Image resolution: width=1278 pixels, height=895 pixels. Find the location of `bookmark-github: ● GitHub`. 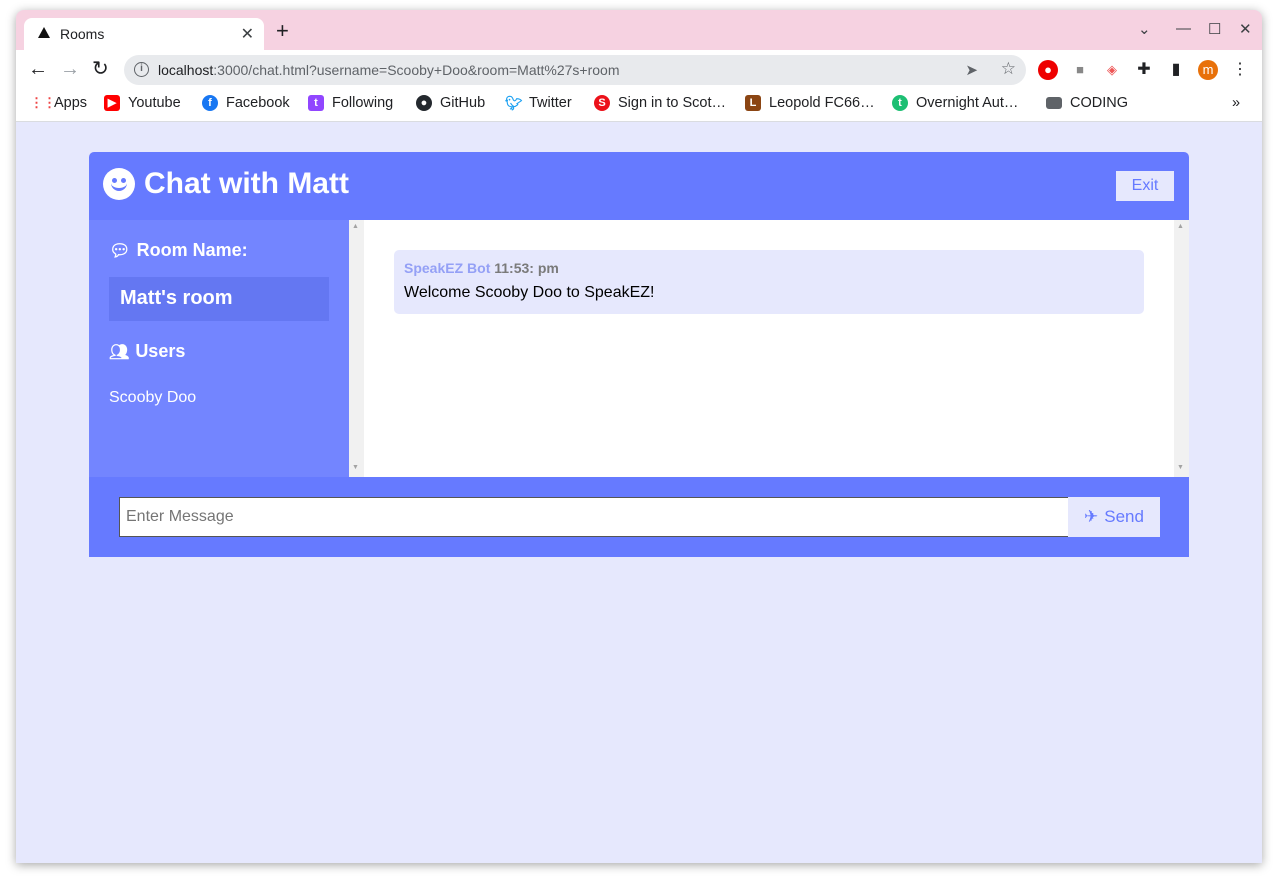

bookmark-github: ● GitHub is located at coordinates (450, 103).